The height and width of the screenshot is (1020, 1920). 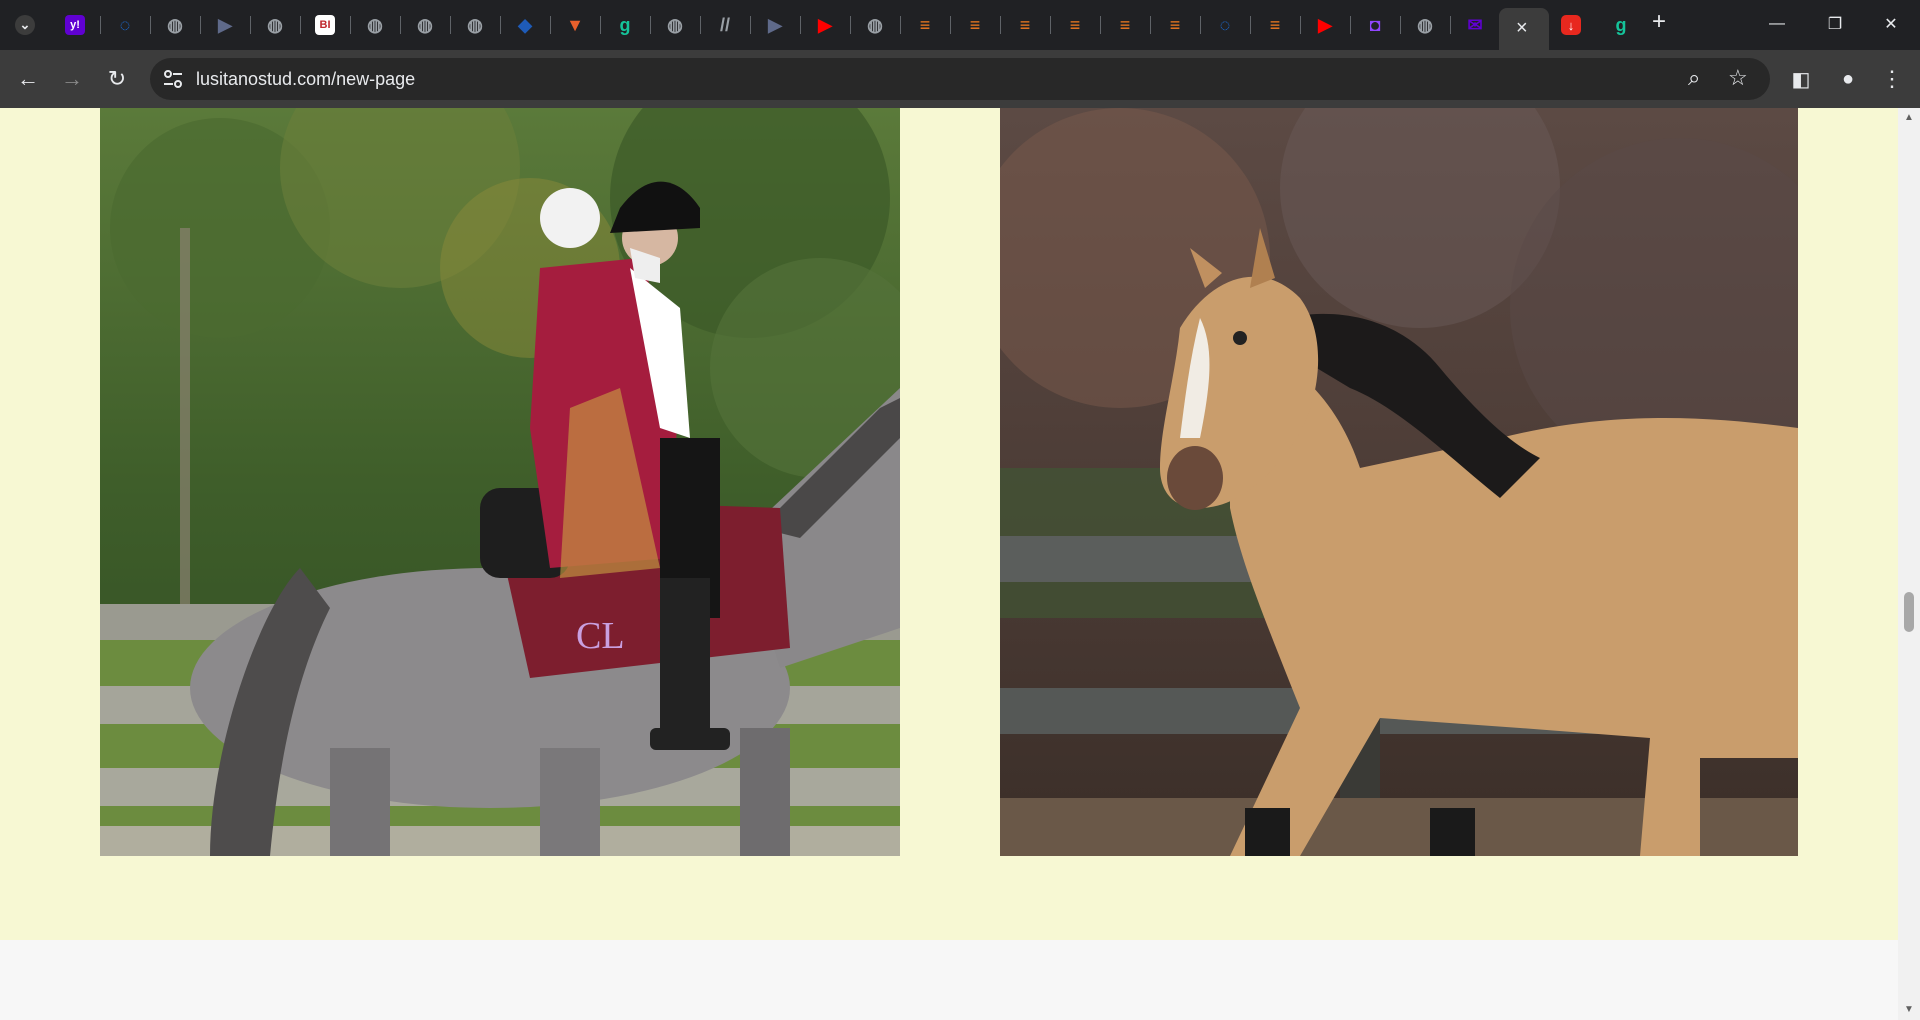 I want to click on site-settings-icon, so click(x=173, y=79).